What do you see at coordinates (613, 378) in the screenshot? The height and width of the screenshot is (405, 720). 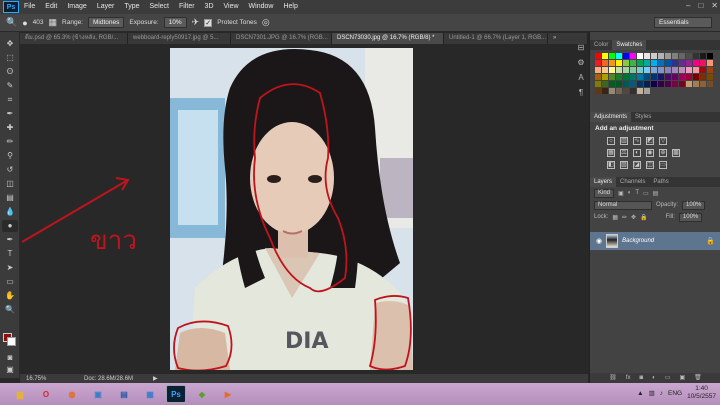 I see `link-layers-icon: ⛓` at bounding box center [613, 378].